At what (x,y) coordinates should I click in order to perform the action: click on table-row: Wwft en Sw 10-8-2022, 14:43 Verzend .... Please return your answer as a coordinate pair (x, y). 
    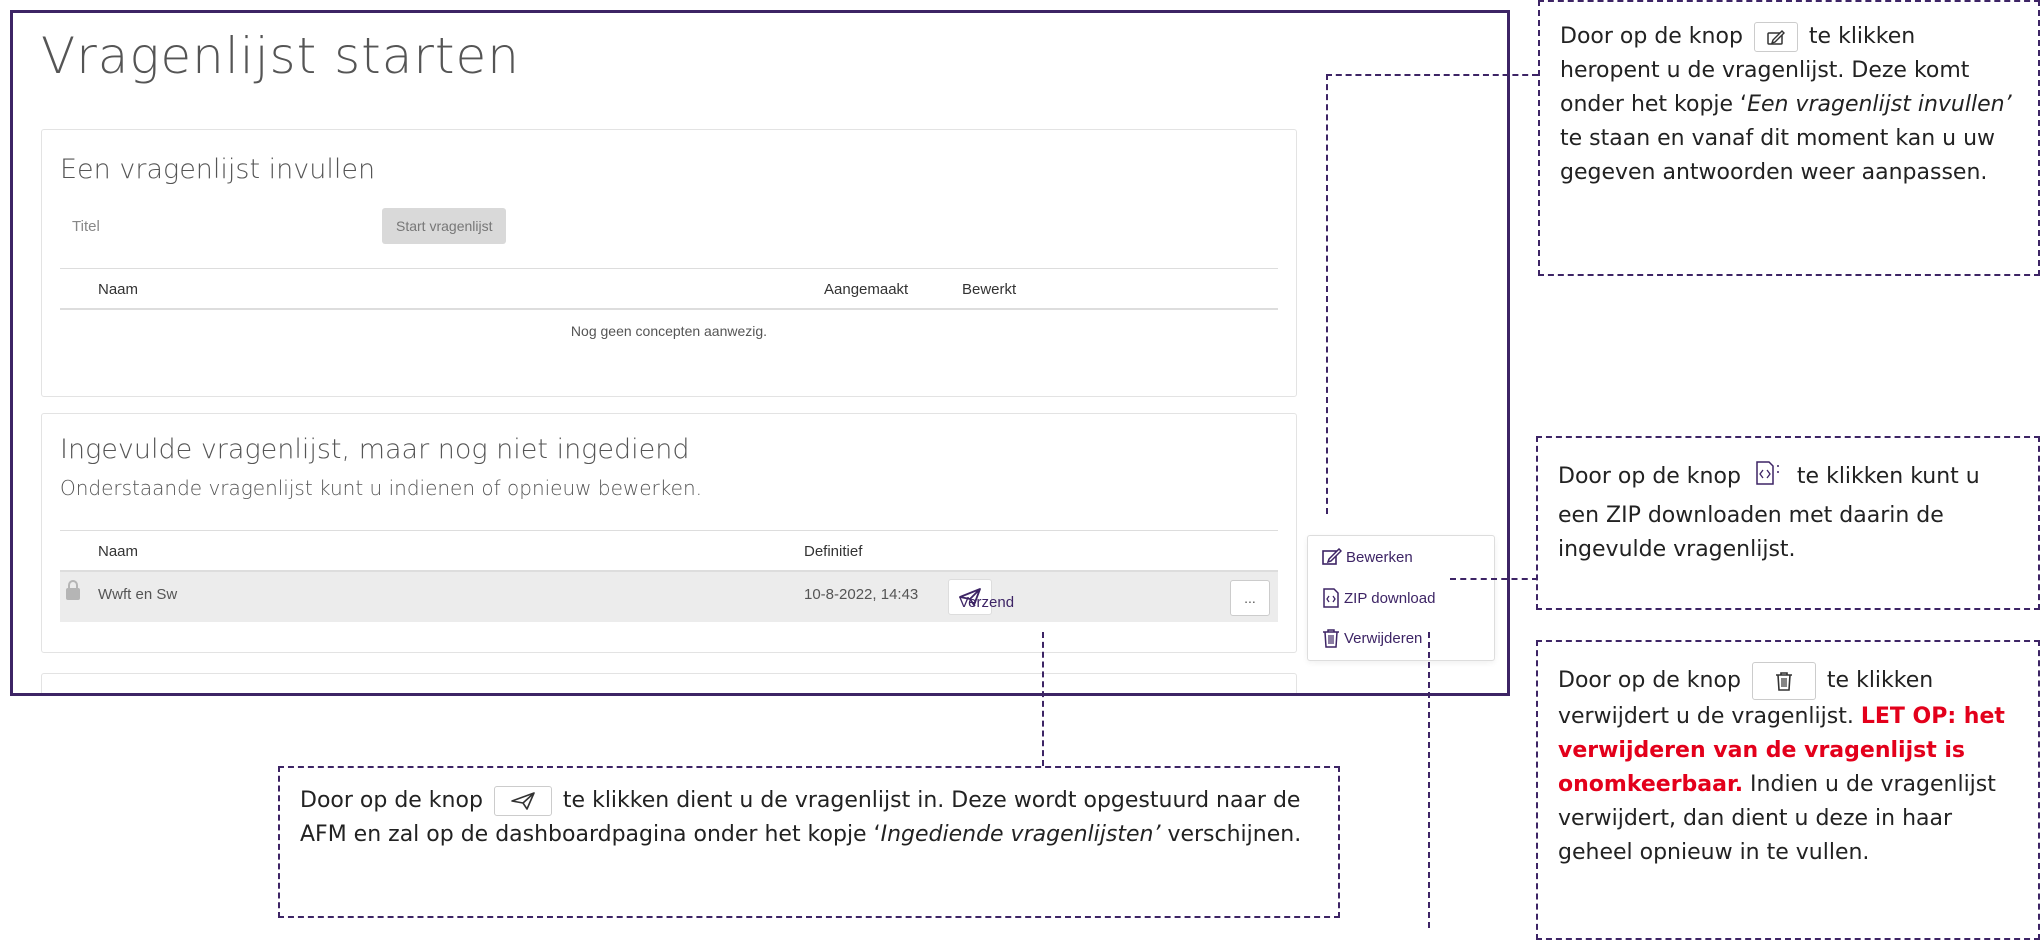
    Looking at the image, I should click on (669, 597).